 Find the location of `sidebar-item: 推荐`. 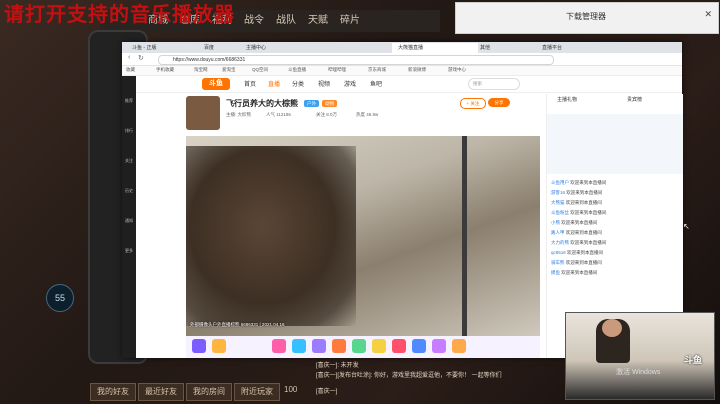

sidebar-item: 推荐 is located at coordinates (129, 101).